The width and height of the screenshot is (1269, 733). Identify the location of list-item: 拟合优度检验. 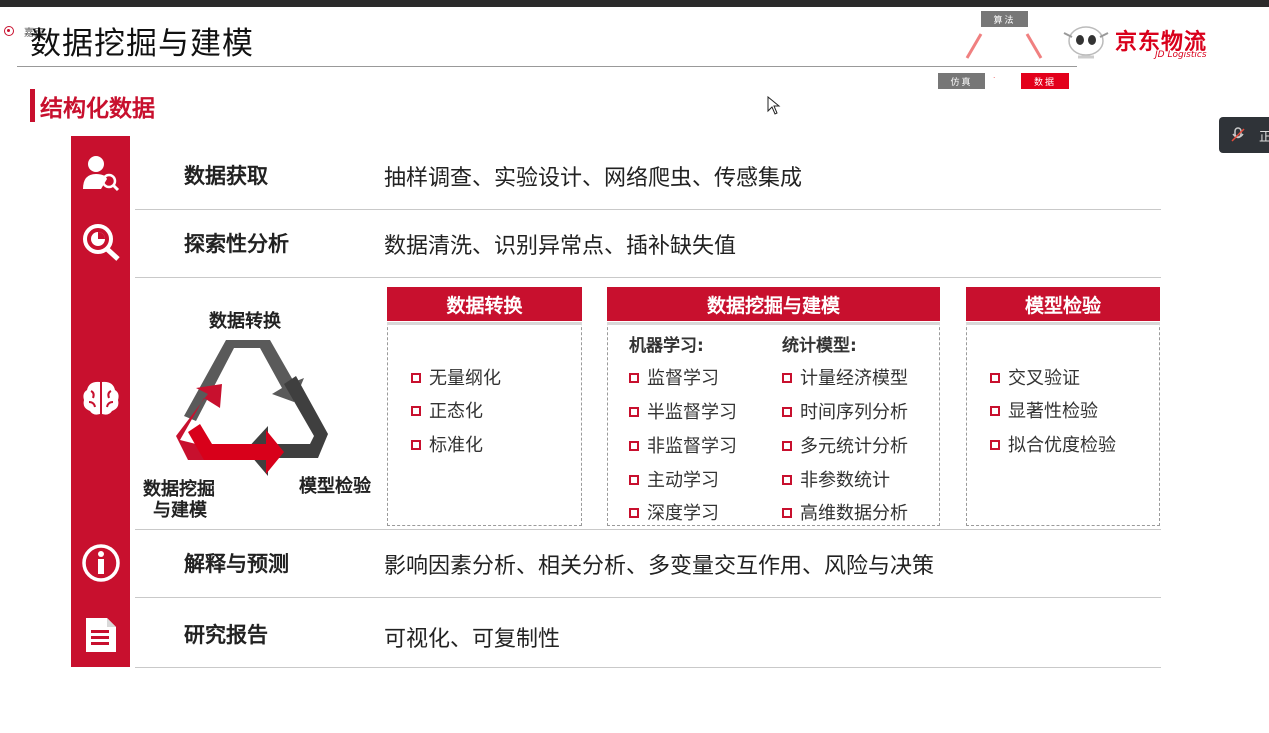
(1053, 444).